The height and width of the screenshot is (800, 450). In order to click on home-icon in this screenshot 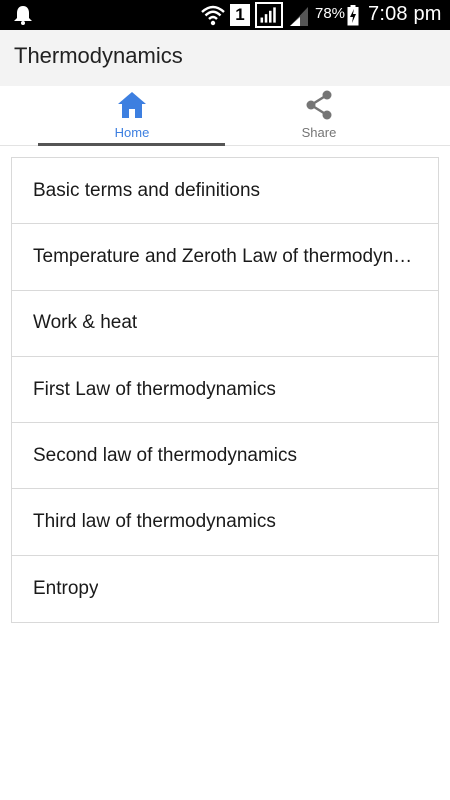, I will do `click(132, 105)`.